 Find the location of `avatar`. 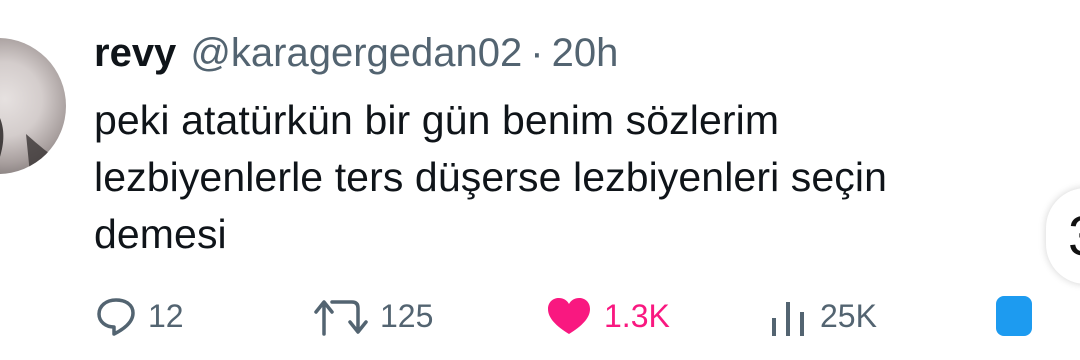

avatar is located at coordinates (33, 106).